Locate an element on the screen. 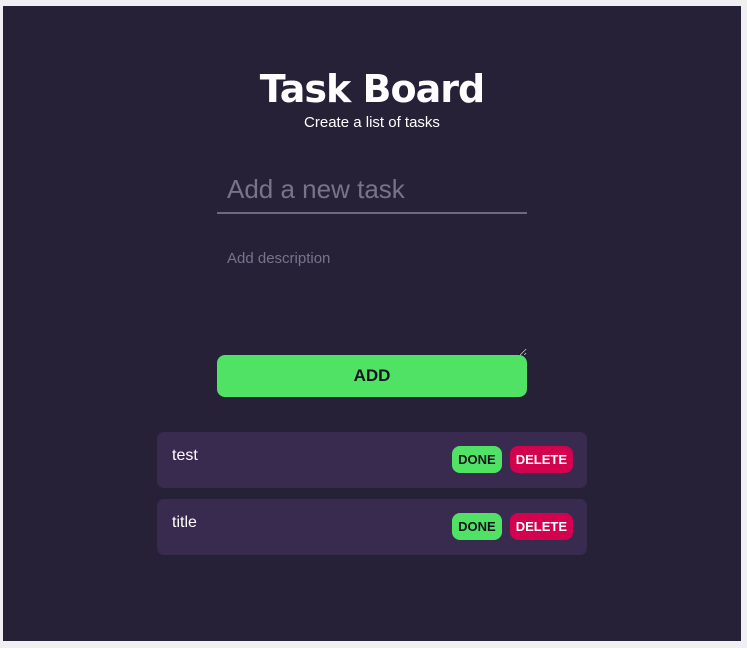 The height and width of the screenshot is (648, 747). task-card: test DONE DELETE is located at coordinates (372, 460).